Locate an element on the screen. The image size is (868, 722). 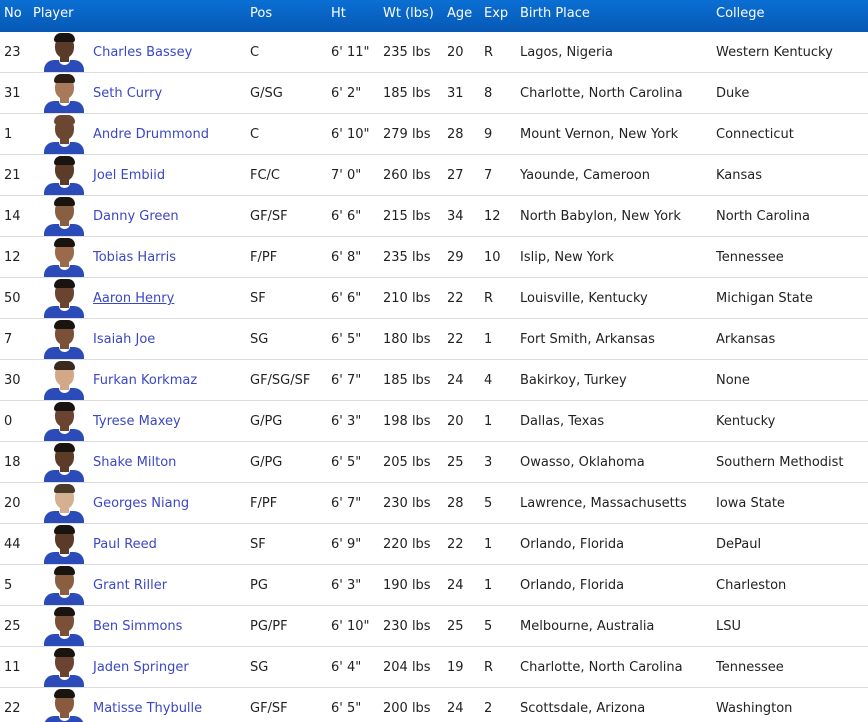
player-name-link: Isaiah Joe is located at coordinates (124, 339).